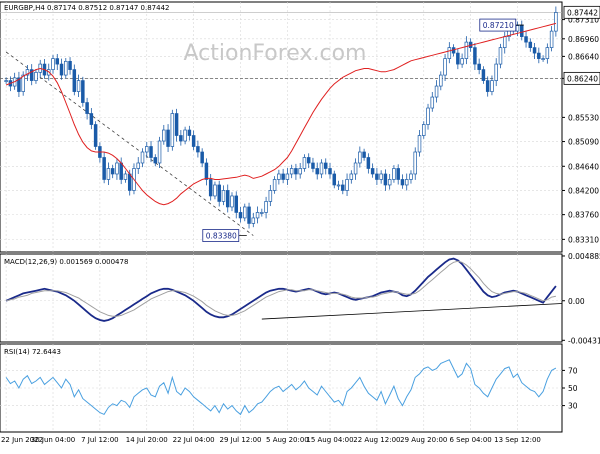  Describe the element at coordinates (329, 440) in the screenshot. I see `x-tick-label: 15 Aug 04:00` at that location.